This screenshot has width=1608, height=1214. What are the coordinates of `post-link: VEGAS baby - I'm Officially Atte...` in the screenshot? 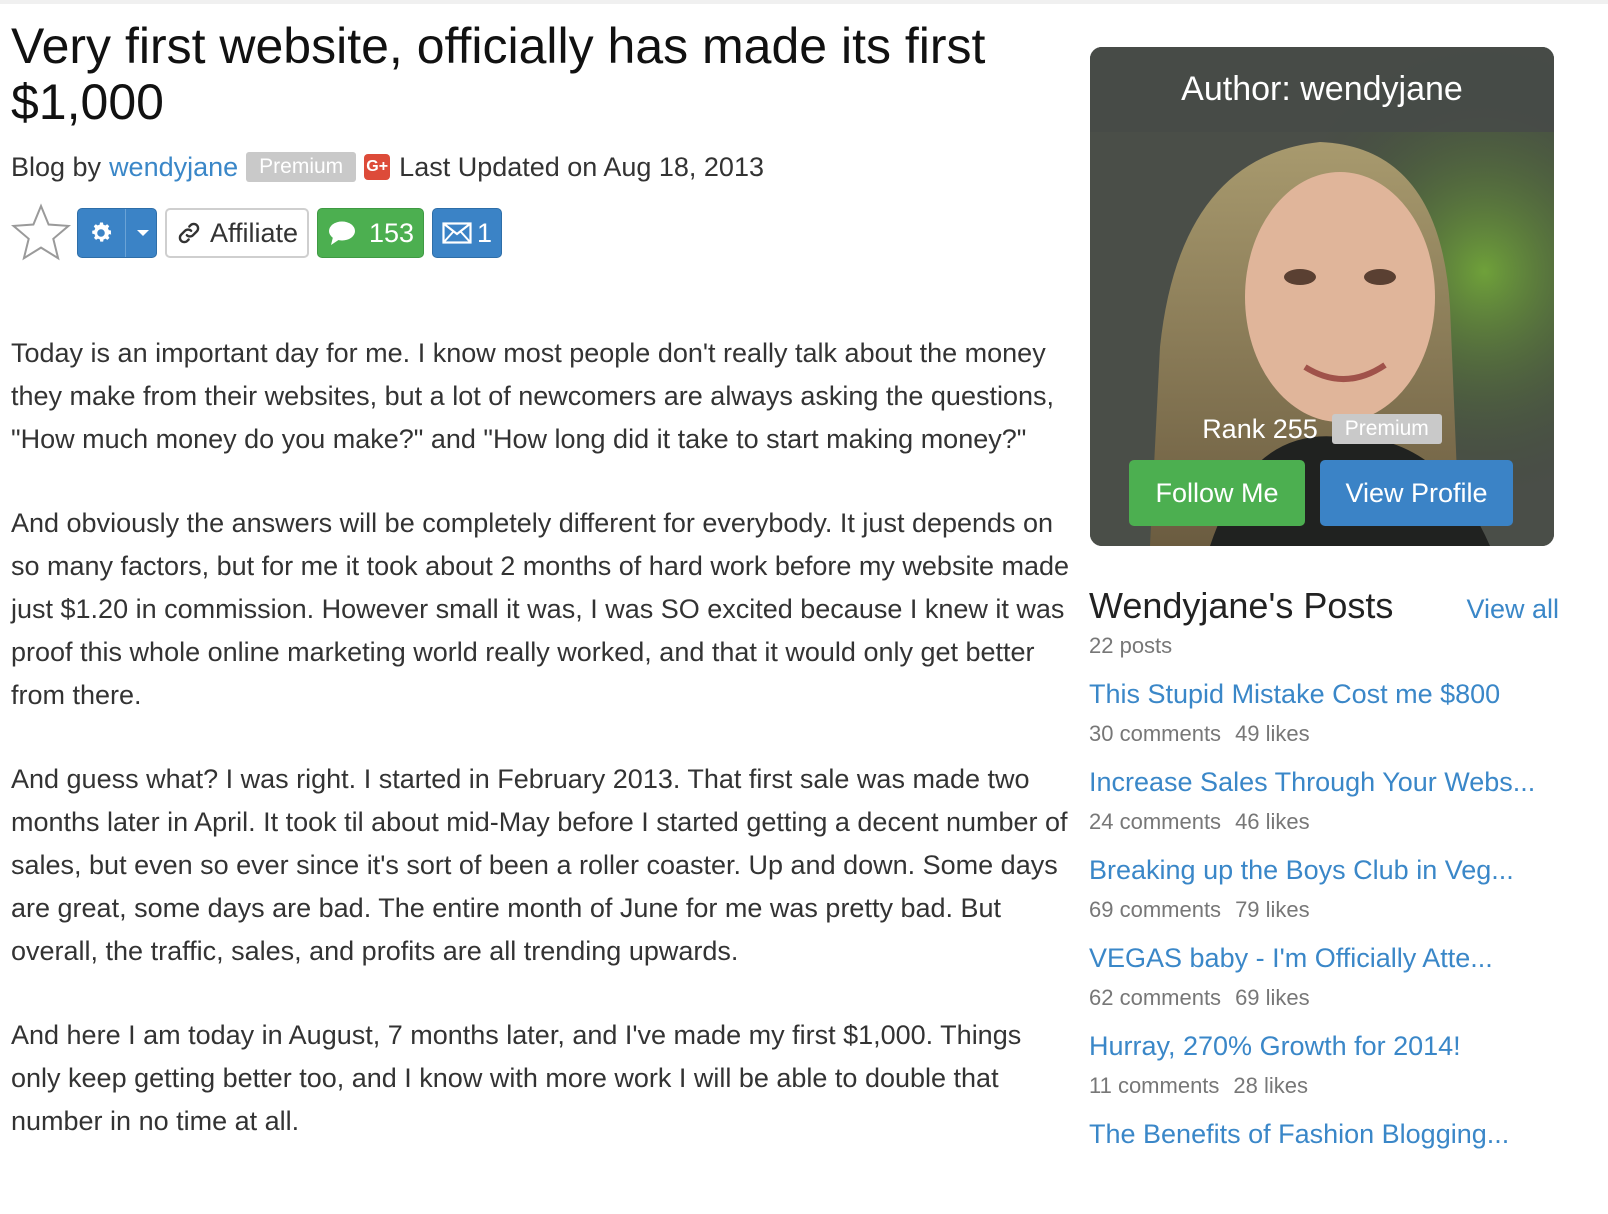 It's located at (1324, 958).